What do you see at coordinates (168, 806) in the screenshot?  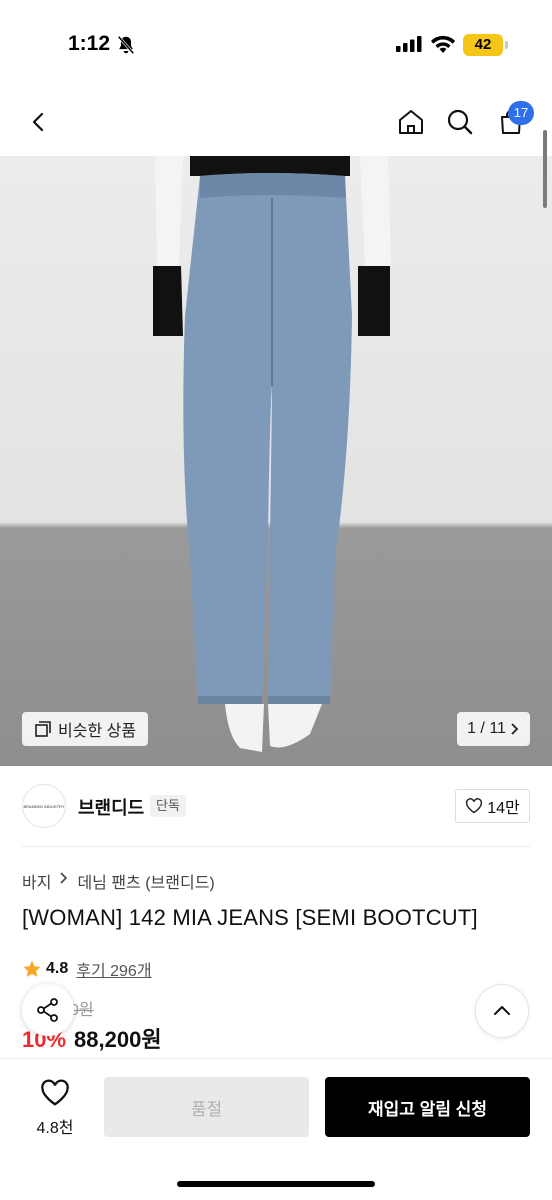 I see `exclusive-badge: 단독` at bounding box center [168, 806].